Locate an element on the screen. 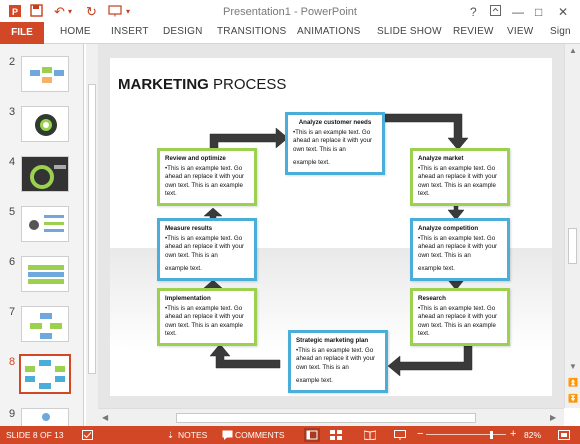  zoom-slider-track is located at coordinates (466, 434).